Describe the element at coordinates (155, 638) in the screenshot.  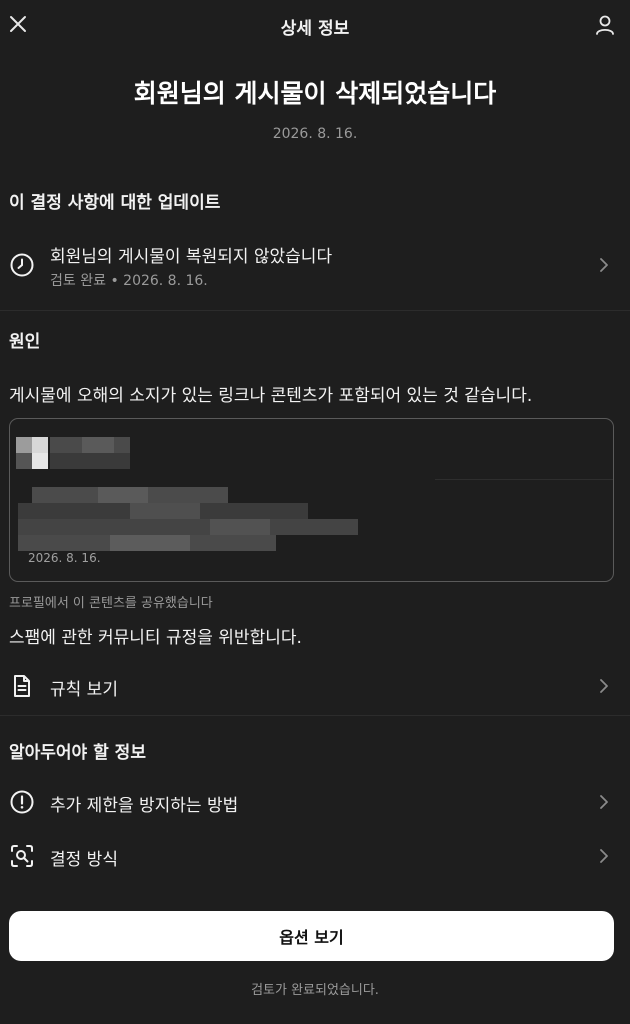
I see `violation-text: 스팸에 관한 커뮤니티 규정을 위반합니다.` at that location.